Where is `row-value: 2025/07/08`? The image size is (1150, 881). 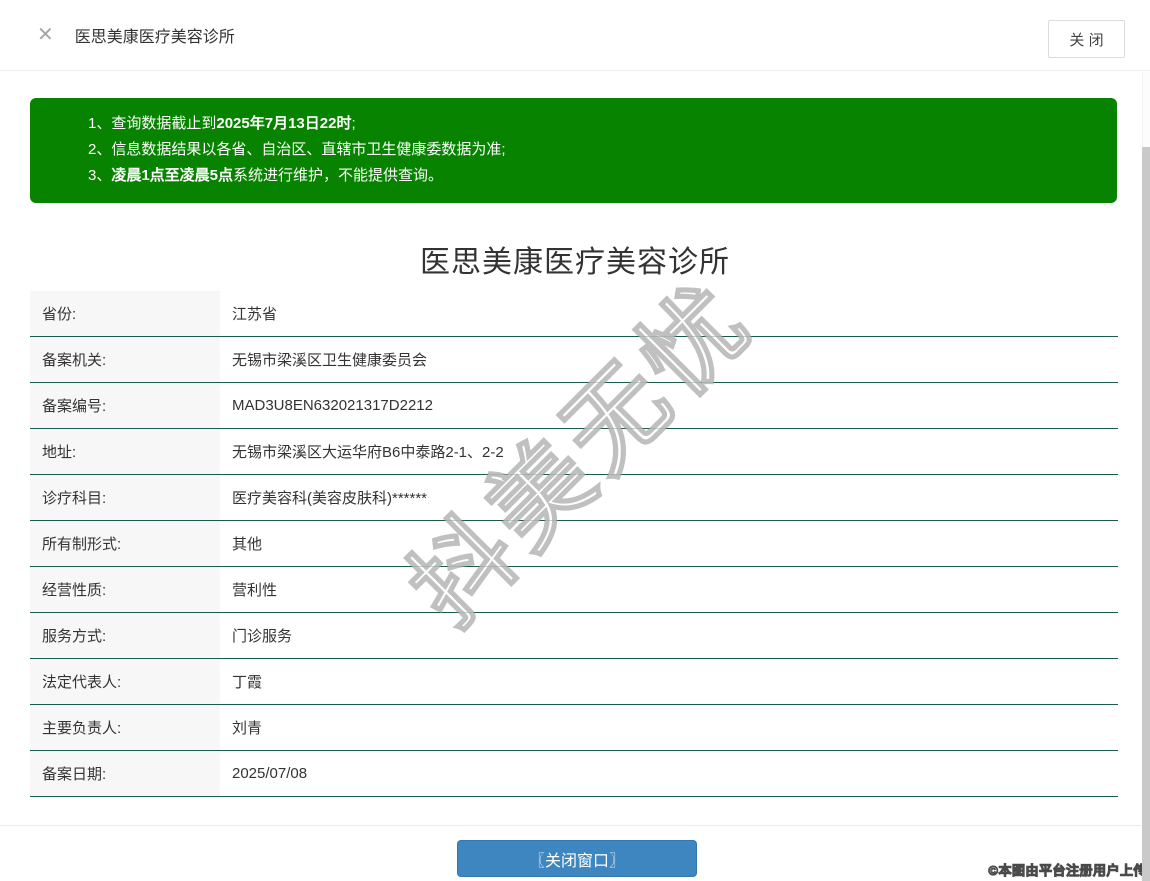
row-value: 2025/07/08 is located at coordinates (669, 773).